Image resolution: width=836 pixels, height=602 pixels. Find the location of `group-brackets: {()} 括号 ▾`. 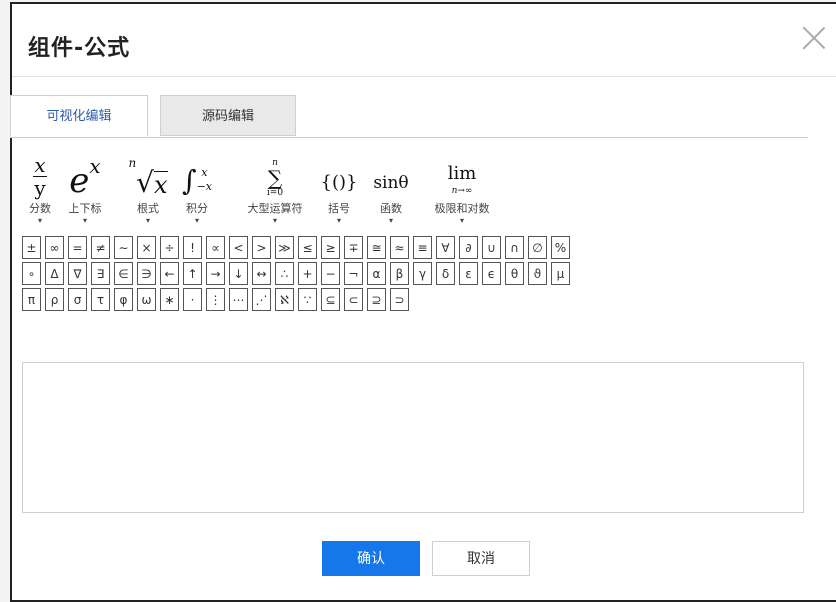

group-brackets: {()} 括号 ▾ is located at coordinates (339, 187).